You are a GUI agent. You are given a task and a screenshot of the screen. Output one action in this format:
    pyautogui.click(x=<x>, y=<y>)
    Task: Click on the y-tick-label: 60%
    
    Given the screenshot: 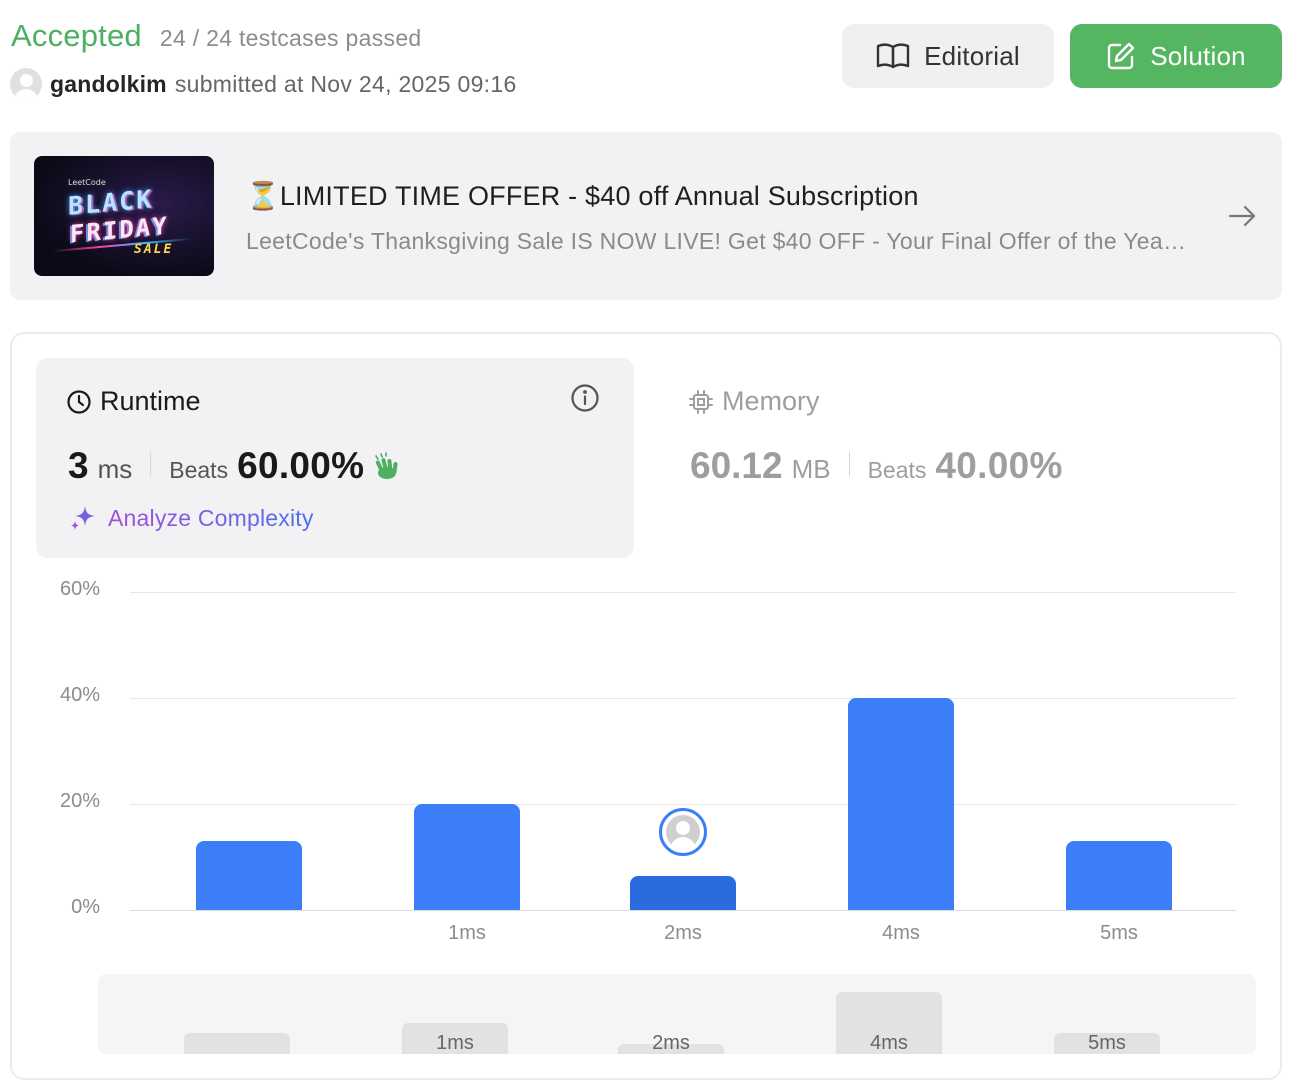 What is the action you would take?
    pyautogui.click(x=79, y=589)
    